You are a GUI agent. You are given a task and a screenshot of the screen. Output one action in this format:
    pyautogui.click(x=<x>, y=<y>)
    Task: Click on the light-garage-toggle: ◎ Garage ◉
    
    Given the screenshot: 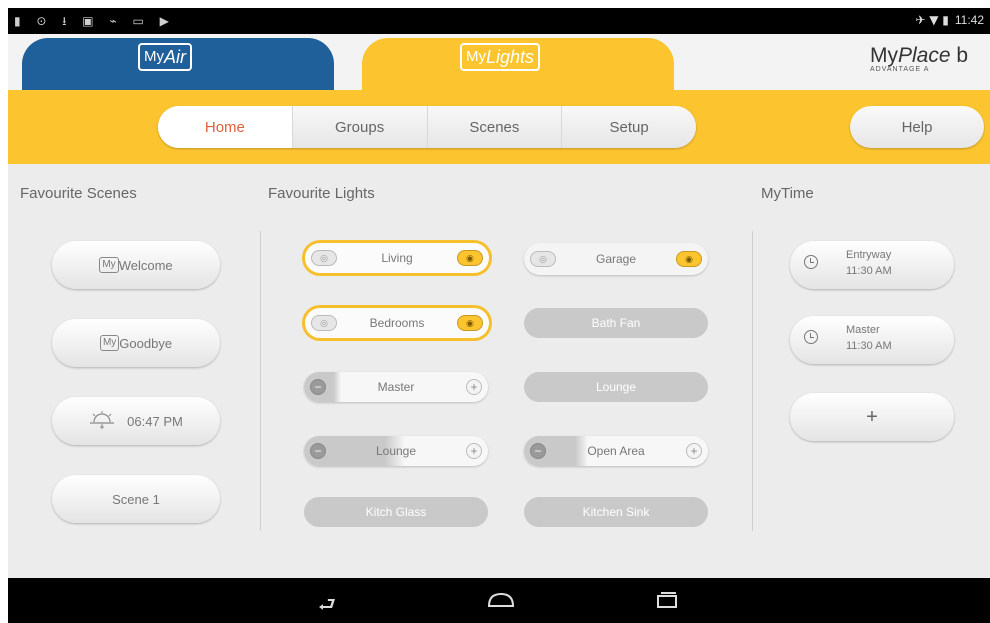 What is the action you would take?
    pyautogui.click(x=616, y=259)
    